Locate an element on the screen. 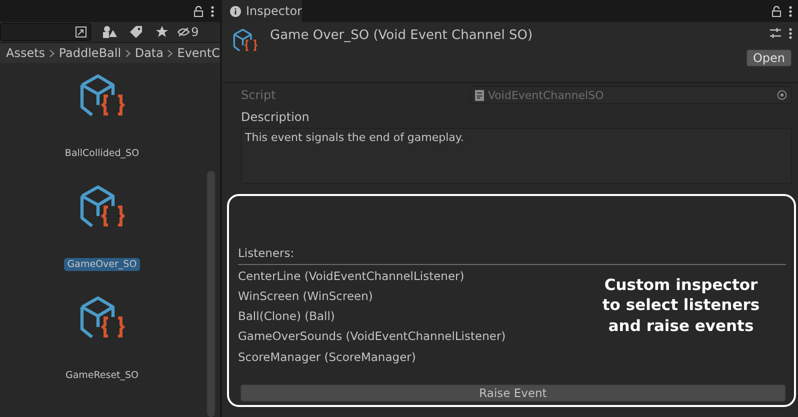 This screenshot has height=417, width=798. listener-item: WinScreen (WinScreen) is located at coordinates (407, 299).